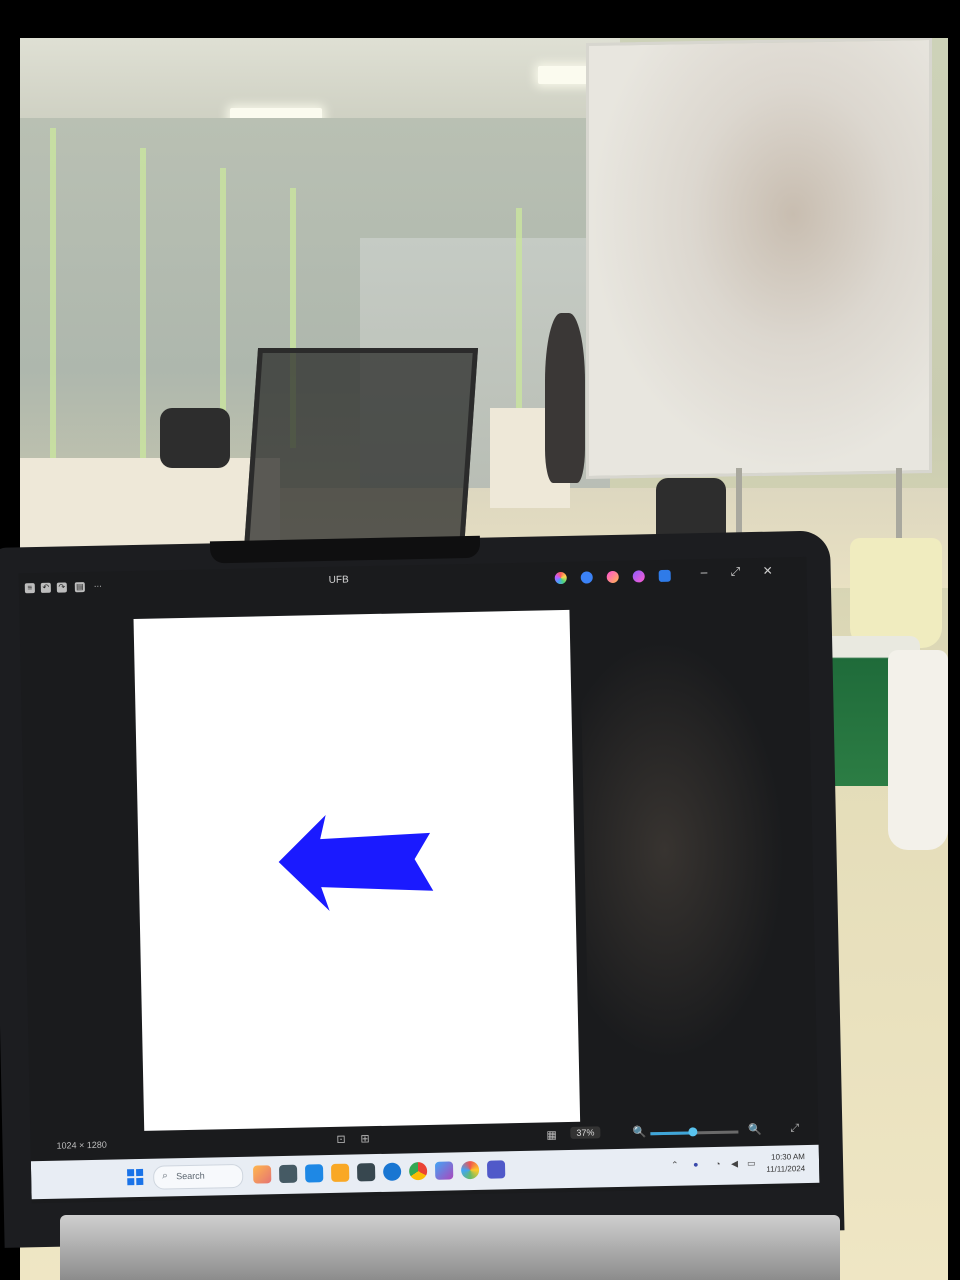 This screenshot has height=1280, width=960. Describe the element at coordinates (675, 1165) in the screenshot. I see `tray-chevron-icon: ⌃` at that location.